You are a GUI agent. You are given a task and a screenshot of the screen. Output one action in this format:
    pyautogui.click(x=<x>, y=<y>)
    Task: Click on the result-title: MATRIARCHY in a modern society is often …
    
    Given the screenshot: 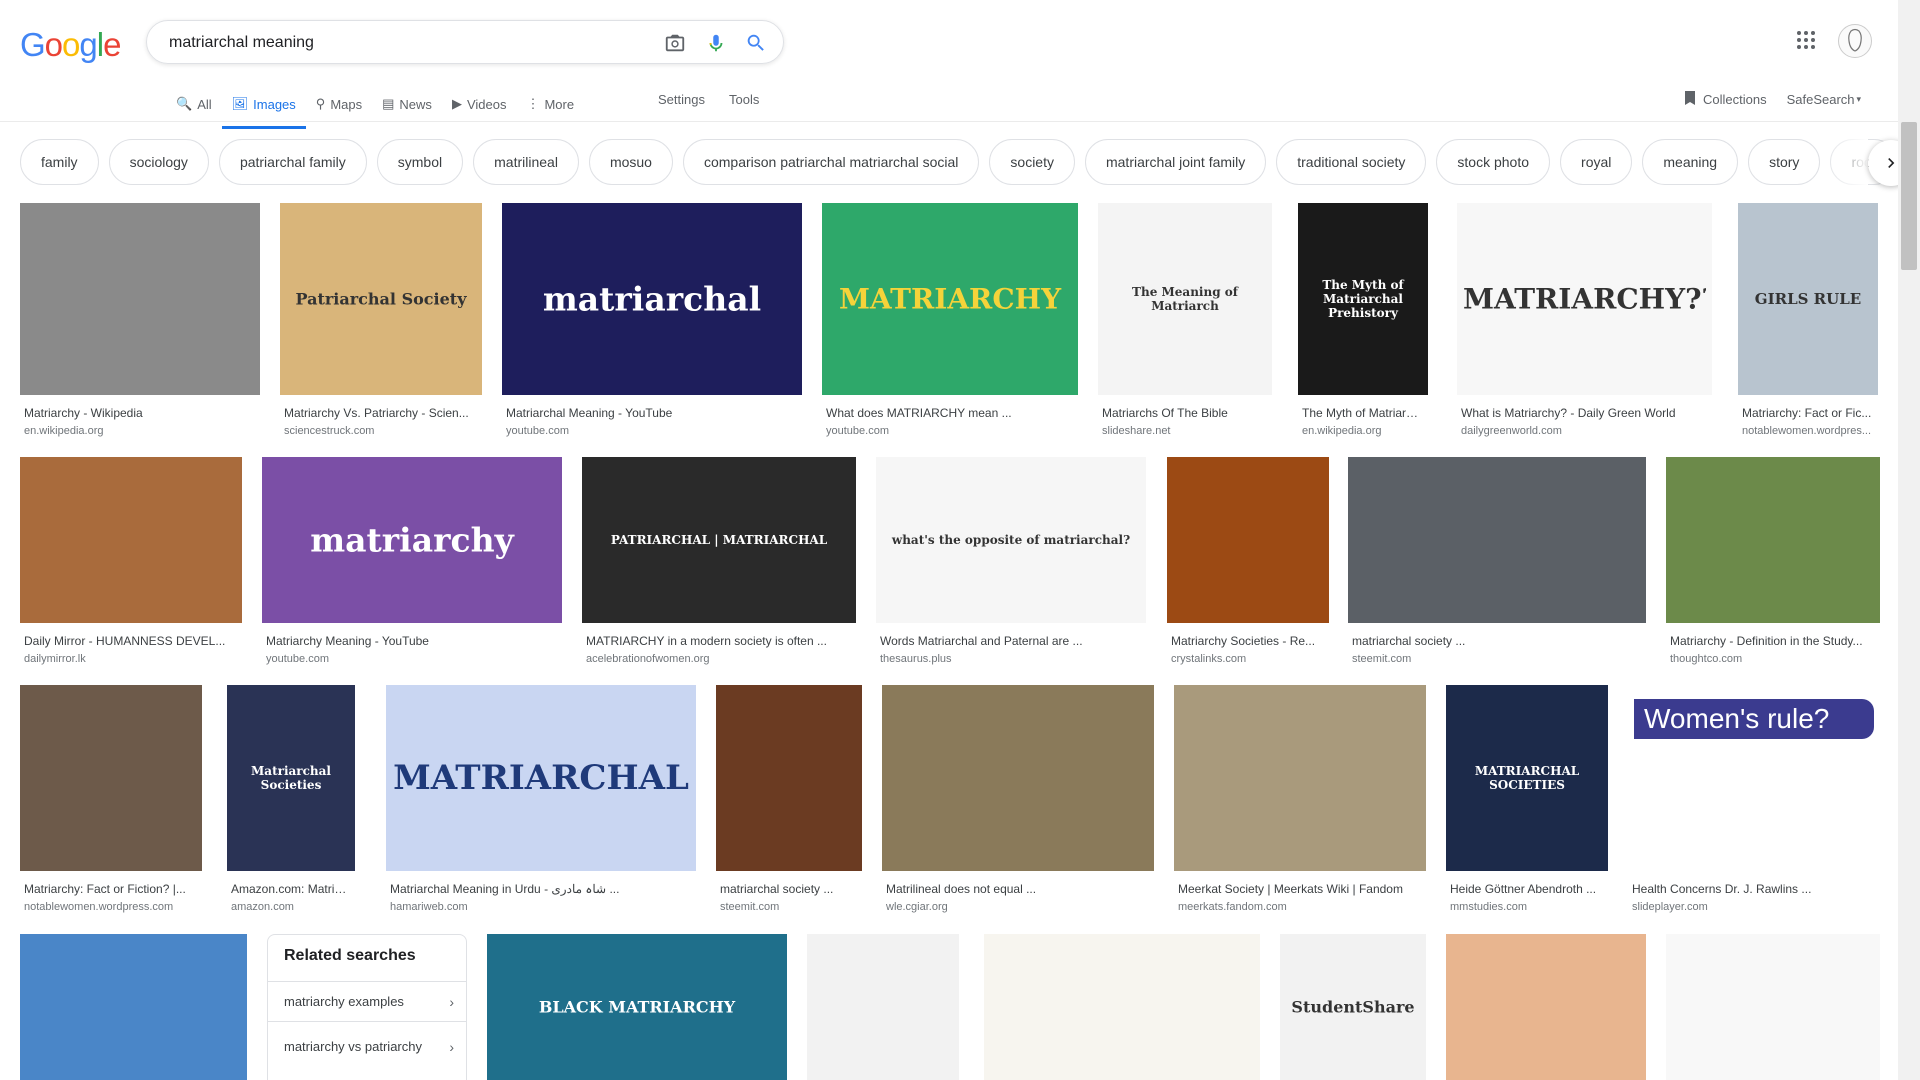 What is the action you would take?
    pyautogui.click(x=719, y=641)
    